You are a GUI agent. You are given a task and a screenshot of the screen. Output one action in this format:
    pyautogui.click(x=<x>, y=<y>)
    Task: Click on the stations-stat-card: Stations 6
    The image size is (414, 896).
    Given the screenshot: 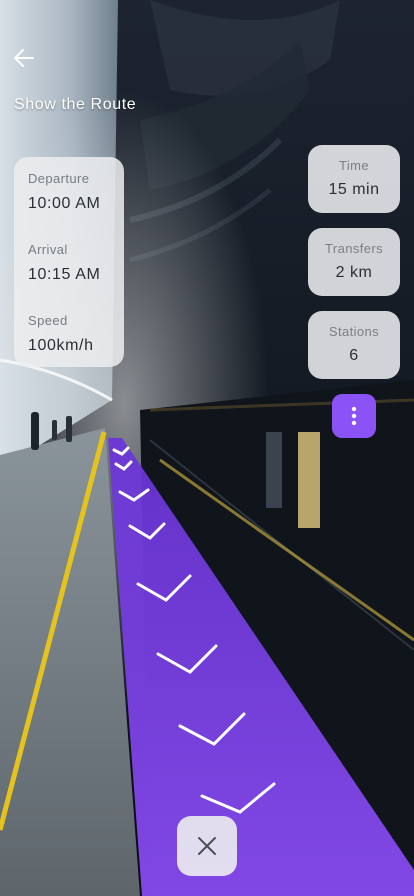 What is the action you would take?
    pyautogui.click(x=354, y=345)
    